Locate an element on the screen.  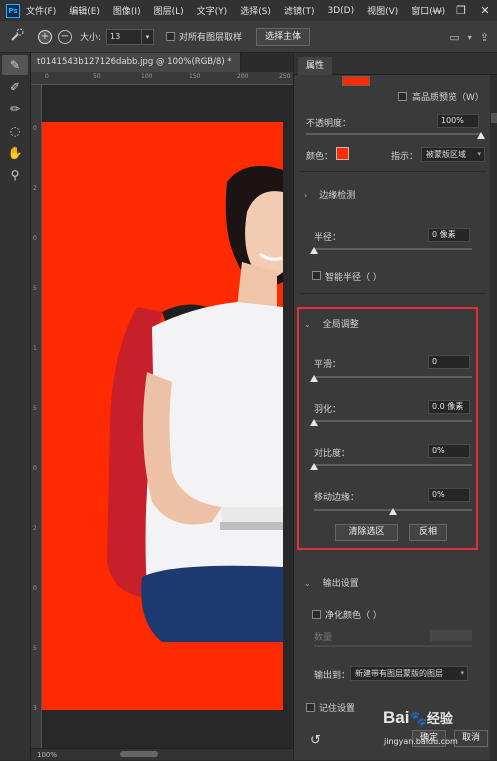
lasso-icon: ◌ is located at coordinates (15, 131).